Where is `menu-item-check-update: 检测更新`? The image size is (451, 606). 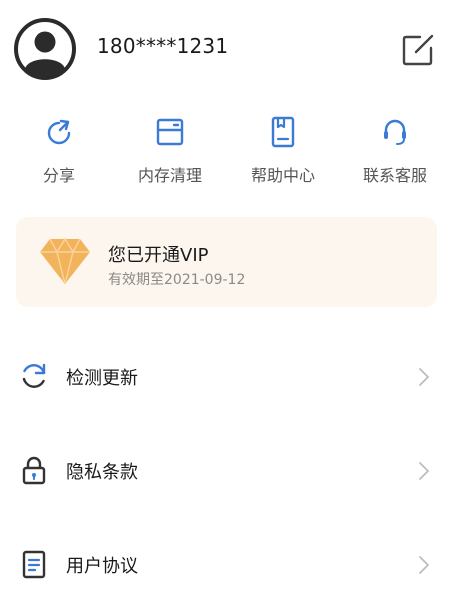
menu-item-check-update: 检测更新 is located at coordinates (225, 378).